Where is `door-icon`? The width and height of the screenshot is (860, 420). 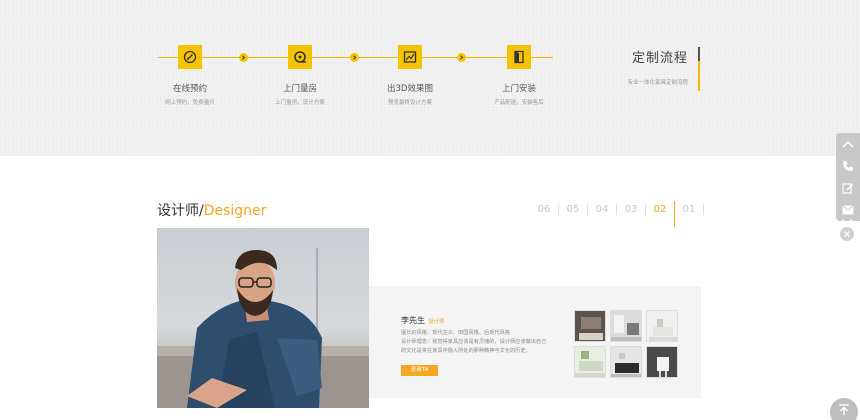
door-icon is located at coordinates (519, 57).